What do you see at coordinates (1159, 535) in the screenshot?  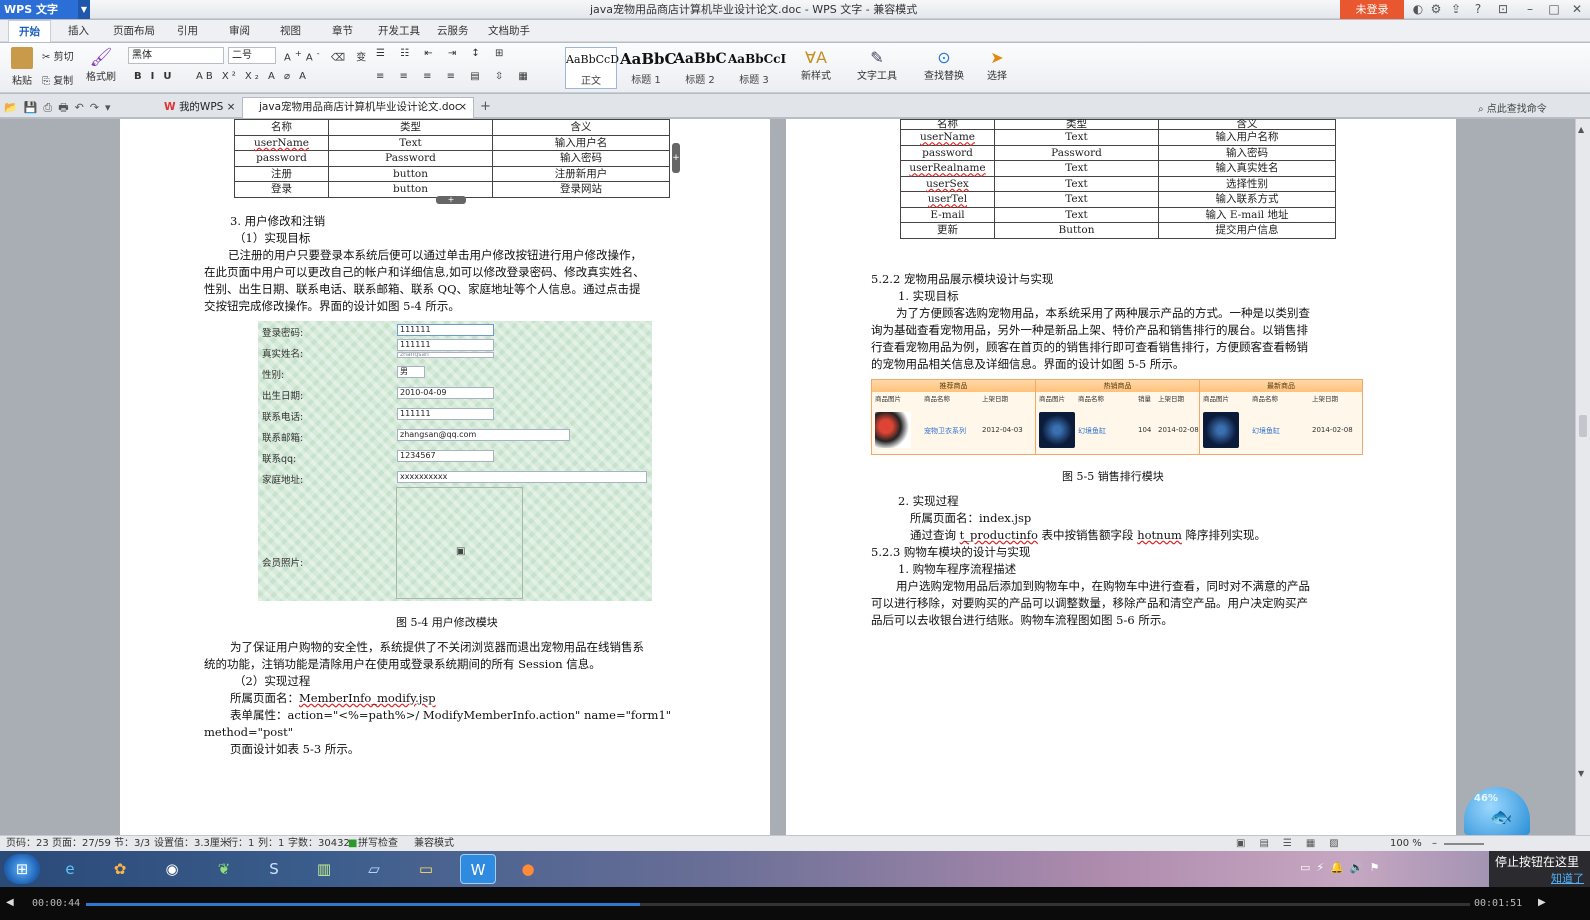 I see `query-field: hotnum` at bounding box center [1159, 535].